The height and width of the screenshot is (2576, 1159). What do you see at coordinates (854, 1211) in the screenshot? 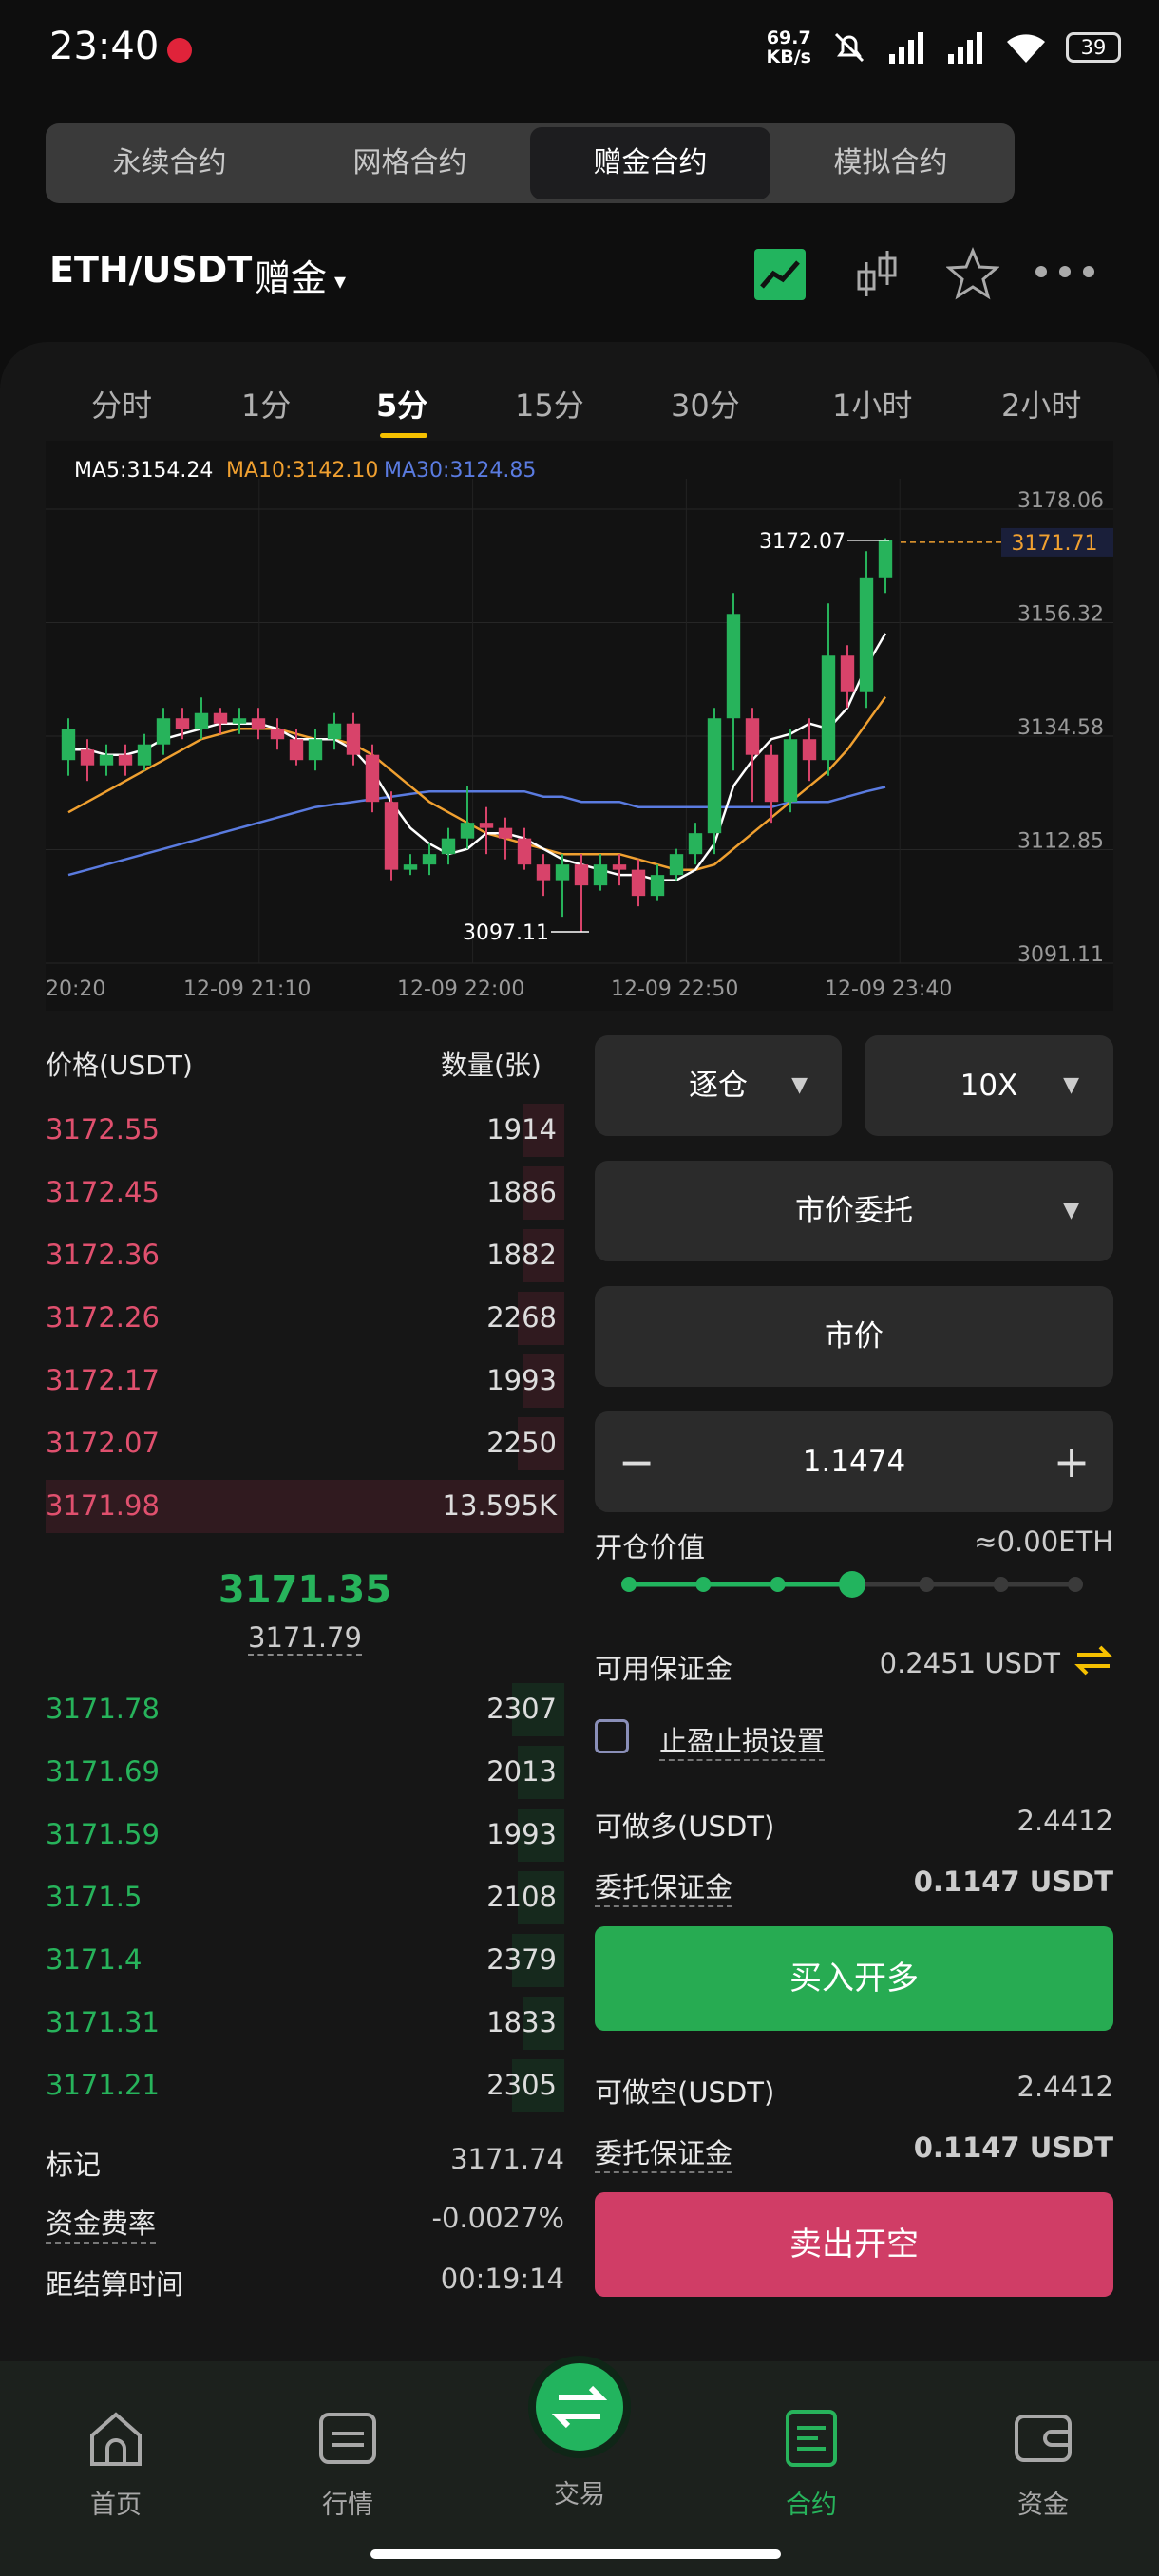
I see `order-type-select: 市价委托 ▼` at bounding box center [854, 1211].